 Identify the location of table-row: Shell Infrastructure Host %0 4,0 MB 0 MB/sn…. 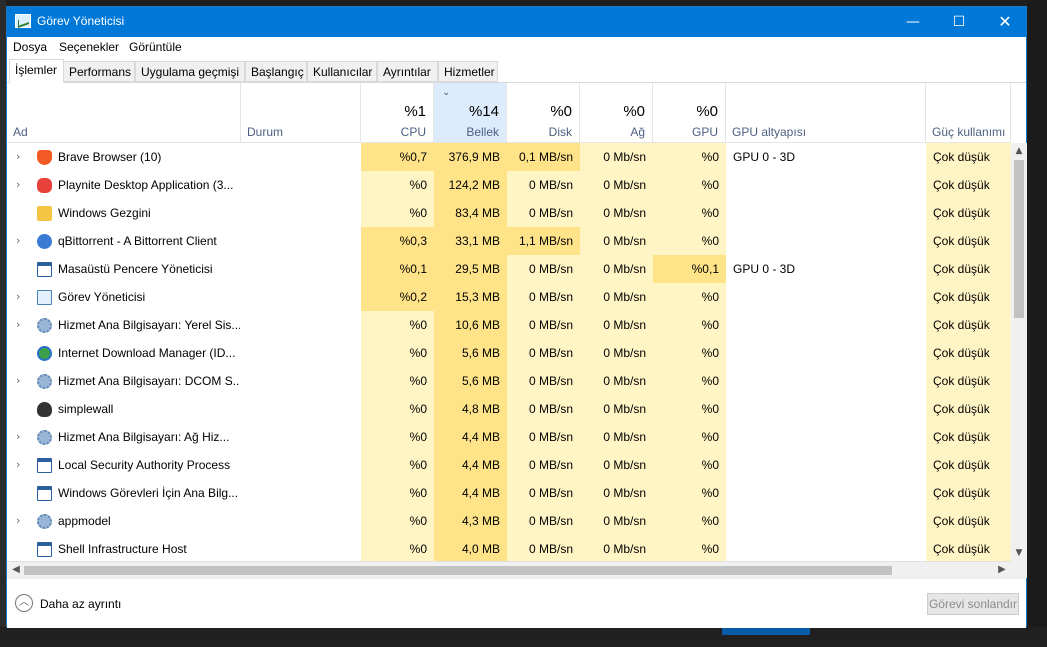
(509, 548).